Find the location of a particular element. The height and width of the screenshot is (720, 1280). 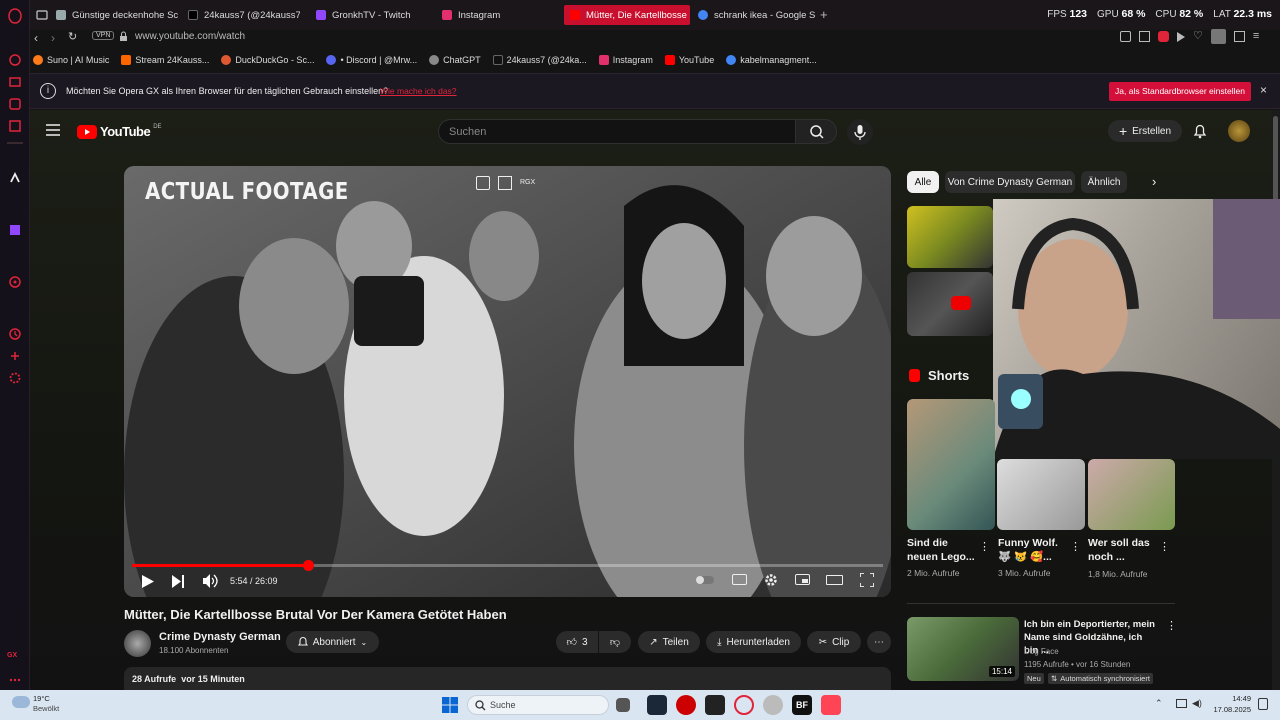

download-icon is located at coordinates (1239, 36).